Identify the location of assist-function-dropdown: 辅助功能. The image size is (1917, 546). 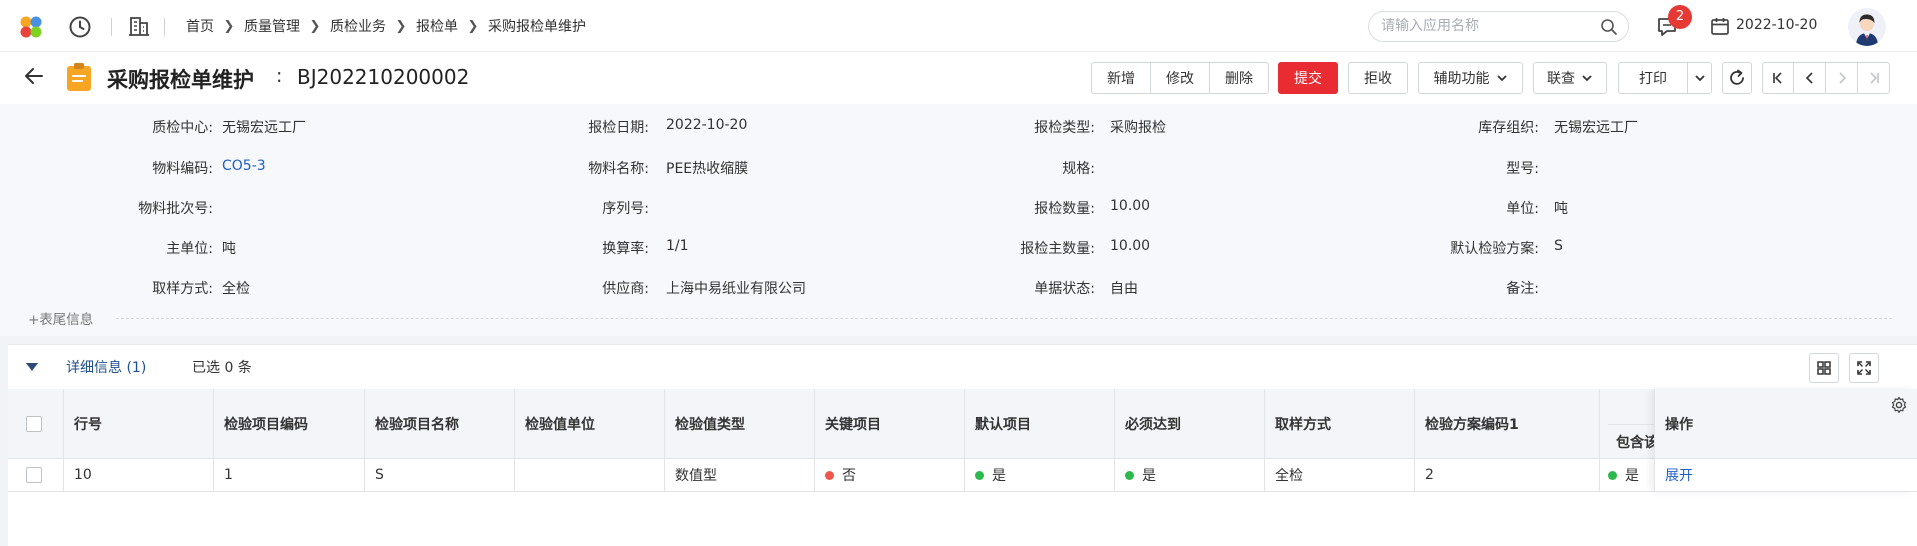
(1470, 78).